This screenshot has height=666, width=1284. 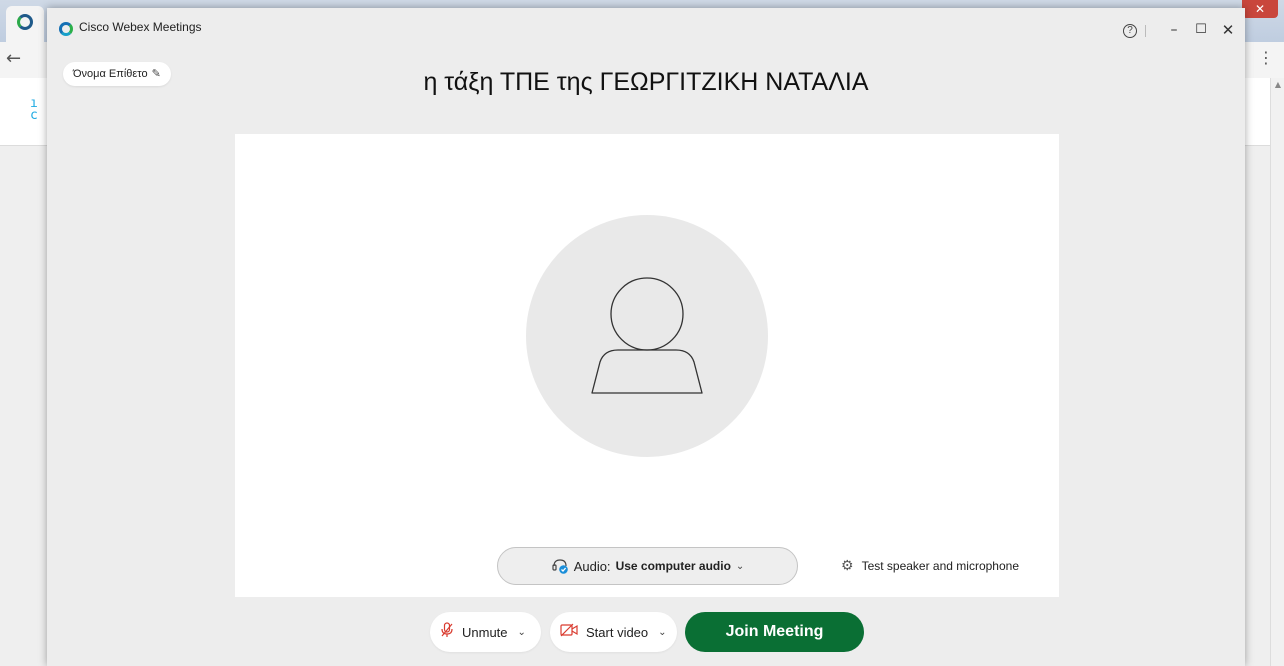 I want to click on app-title: Cisco Webex Meetings, so click(x=140, y=27).